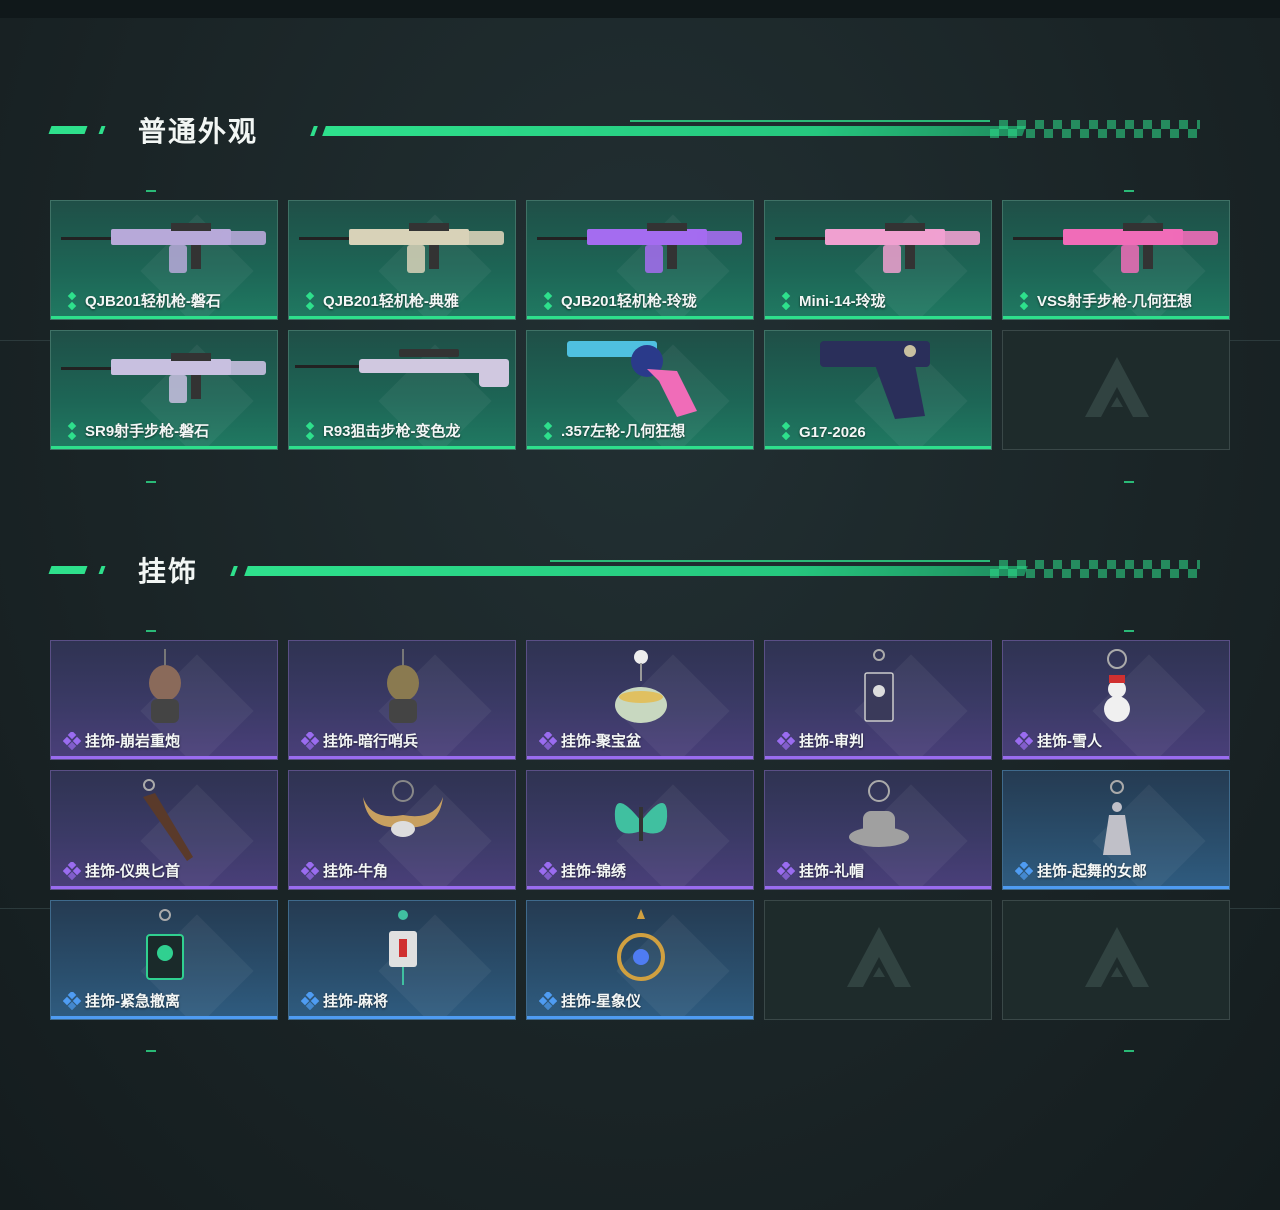 This screenshot has width=1280, height=1210. I want to click on item-name: 挂饰-起舞的女郎, so click(1092, 871).